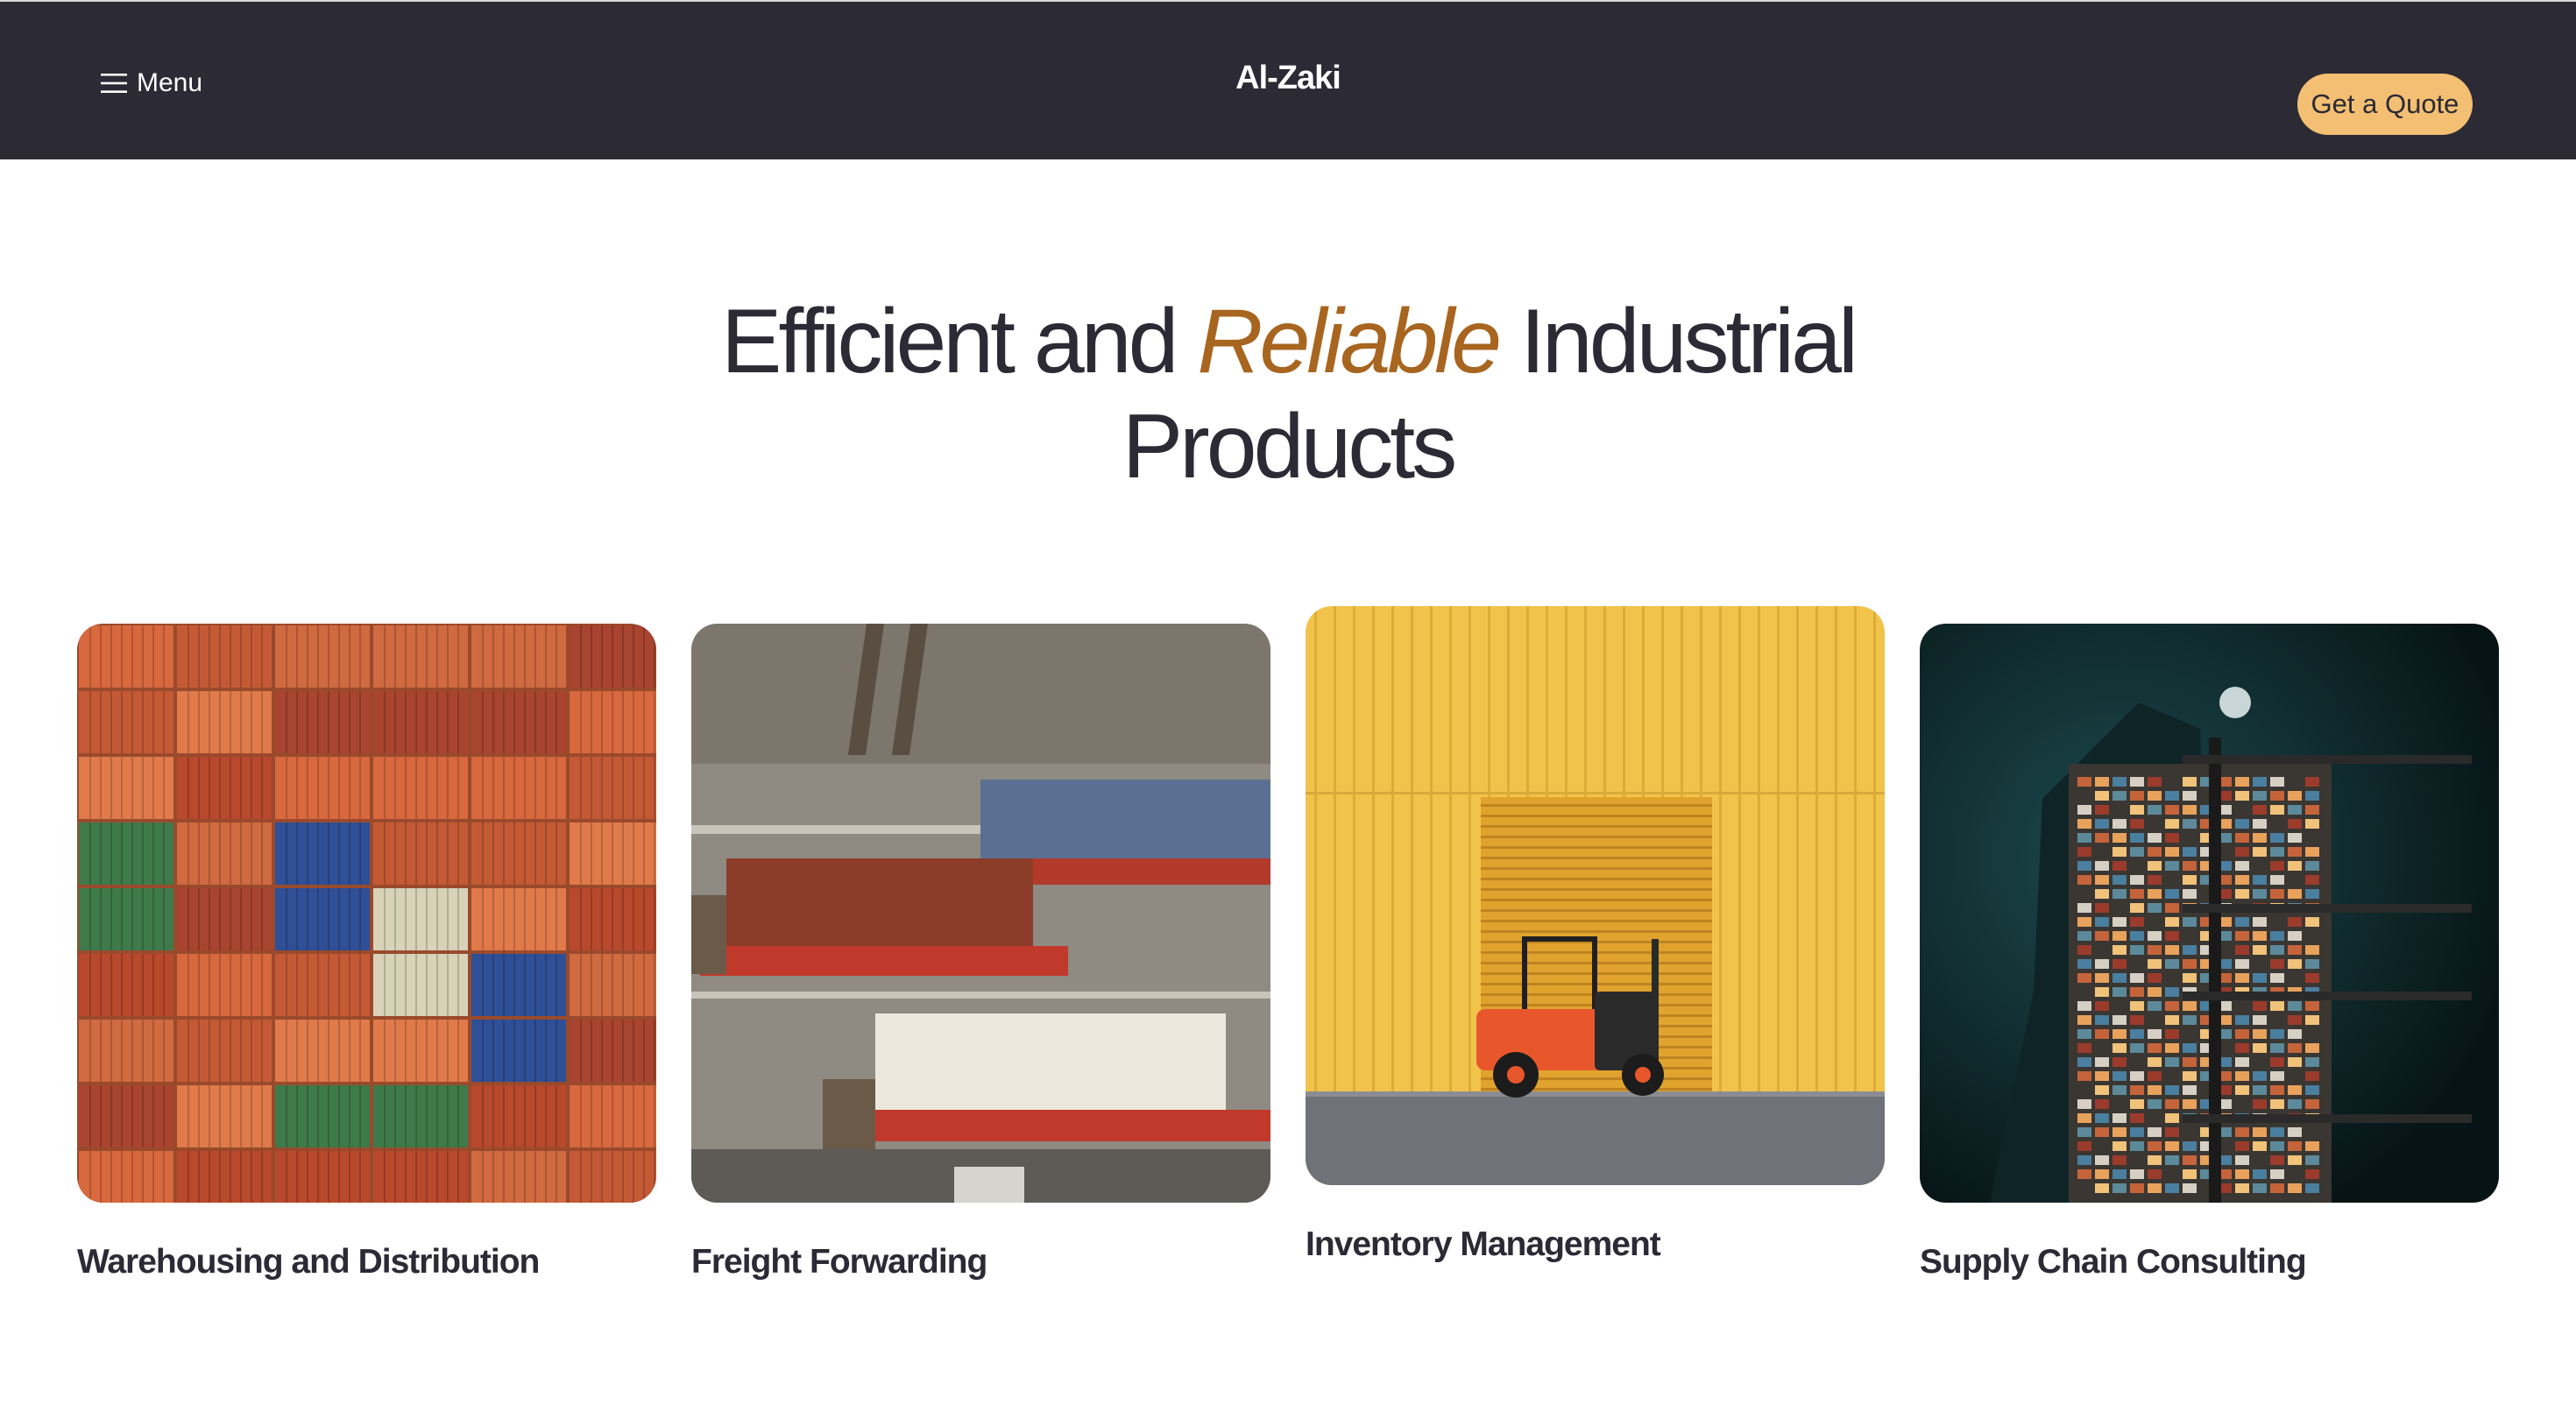 The width and height of the screenshot is (2576, 1405). Describe the element at coordinates (114, 83) in the screenshot. I see `hamburger-icon` at that location.